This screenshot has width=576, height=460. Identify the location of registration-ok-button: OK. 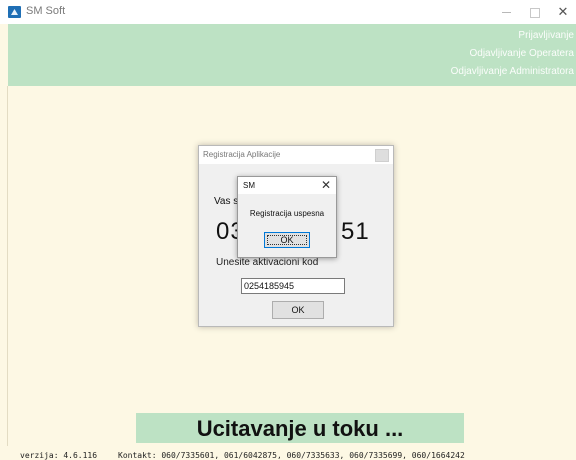
(298, 310).